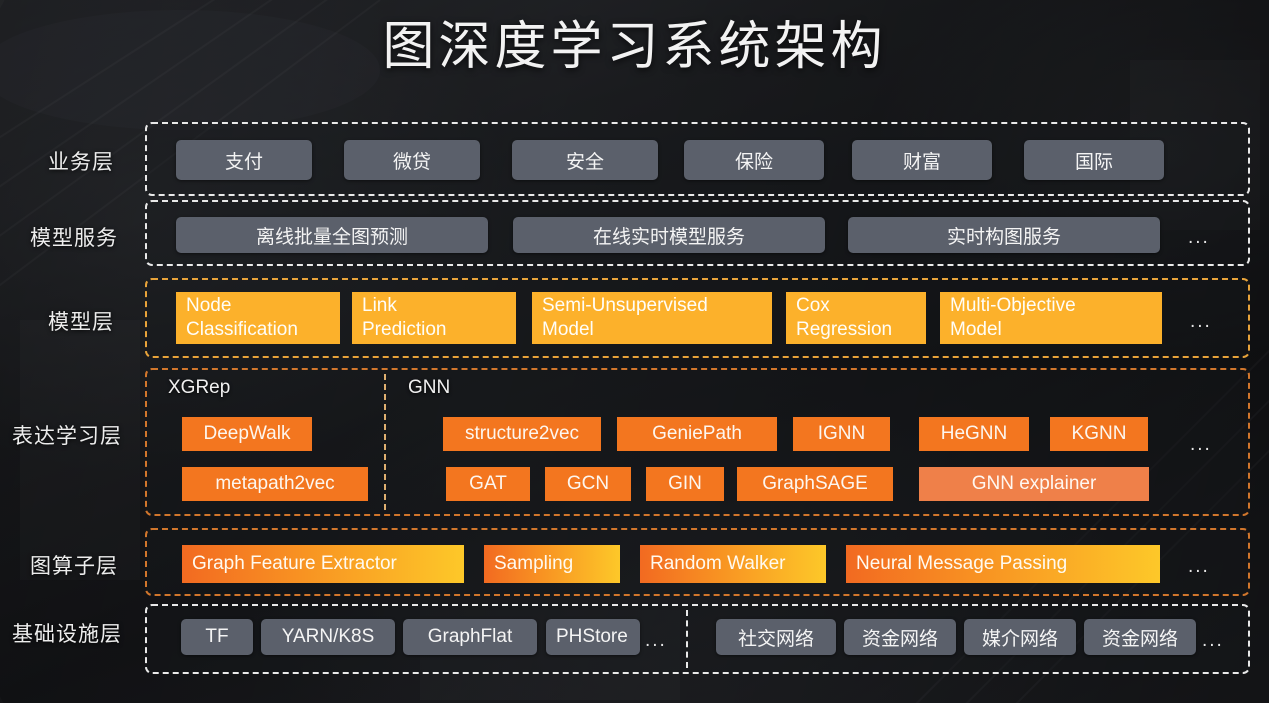 The image size is (1269, 703). Describe the element at coordinates (1034, 484) in the screenshot. I see `representation-chip-gnn-explainer: GNN explainer` at that location.